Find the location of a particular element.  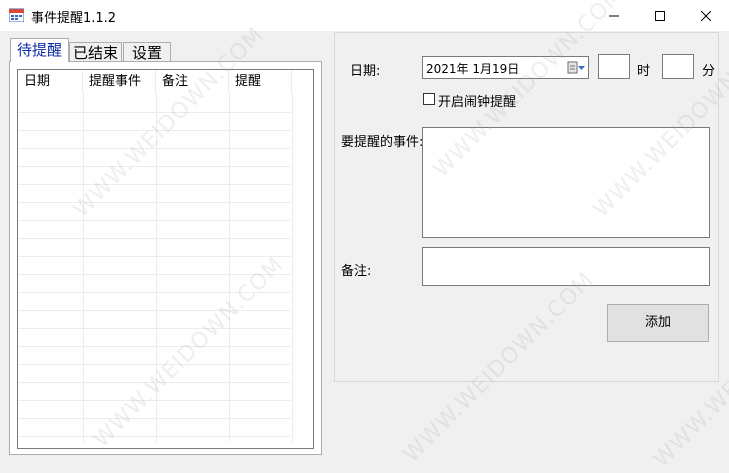

date-value: 2021年 1月19日 is located at coordinates (473, 69).